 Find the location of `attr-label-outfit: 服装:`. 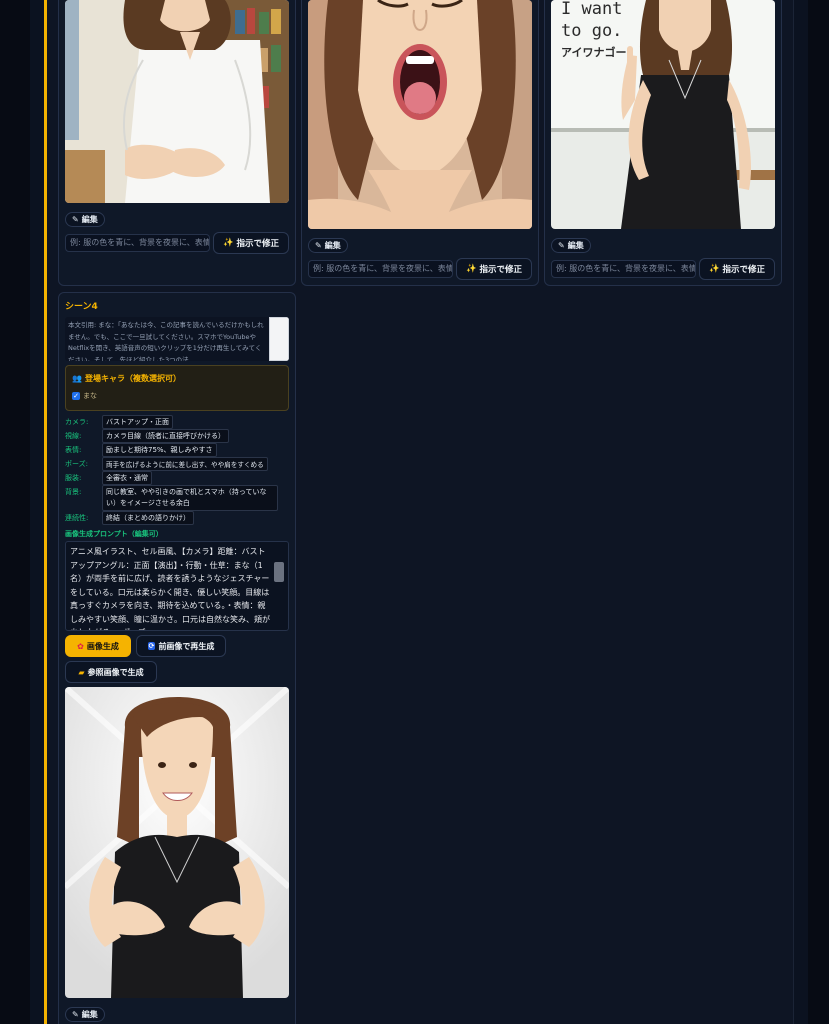

attr-label-outfit: 服装: is located at coordinates (73, 478).